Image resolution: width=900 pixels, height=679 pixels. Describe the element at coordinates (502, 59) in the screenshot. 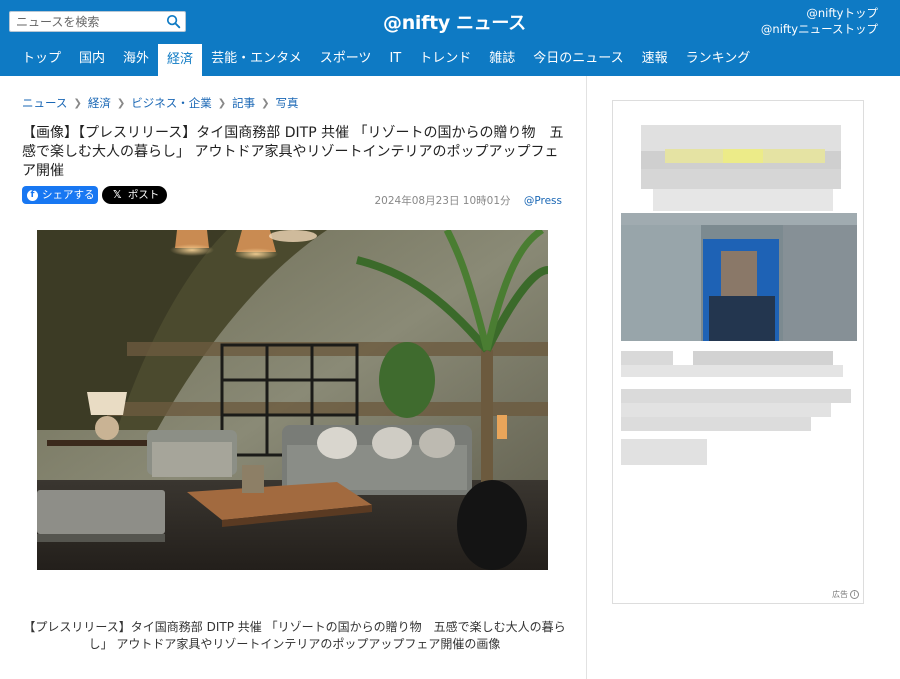

I see `nav-item-magazine: 雑誌` at that location.